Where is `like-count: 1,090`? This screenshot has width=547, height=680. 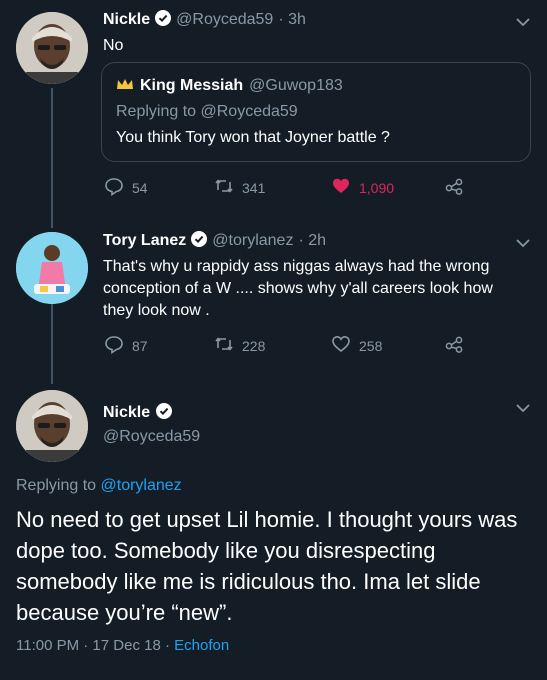 like-count: 1,090 is located at coordinates (377, 187).